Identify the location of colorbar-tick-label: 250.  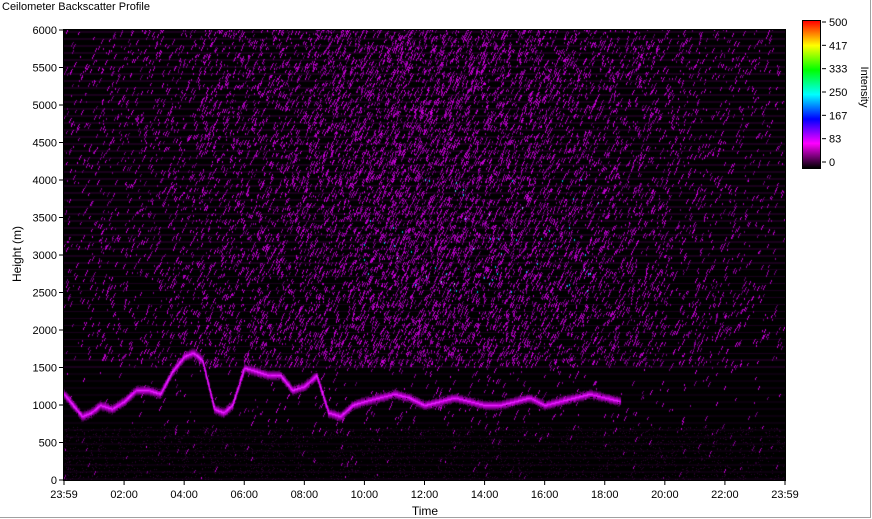
(838, 93).